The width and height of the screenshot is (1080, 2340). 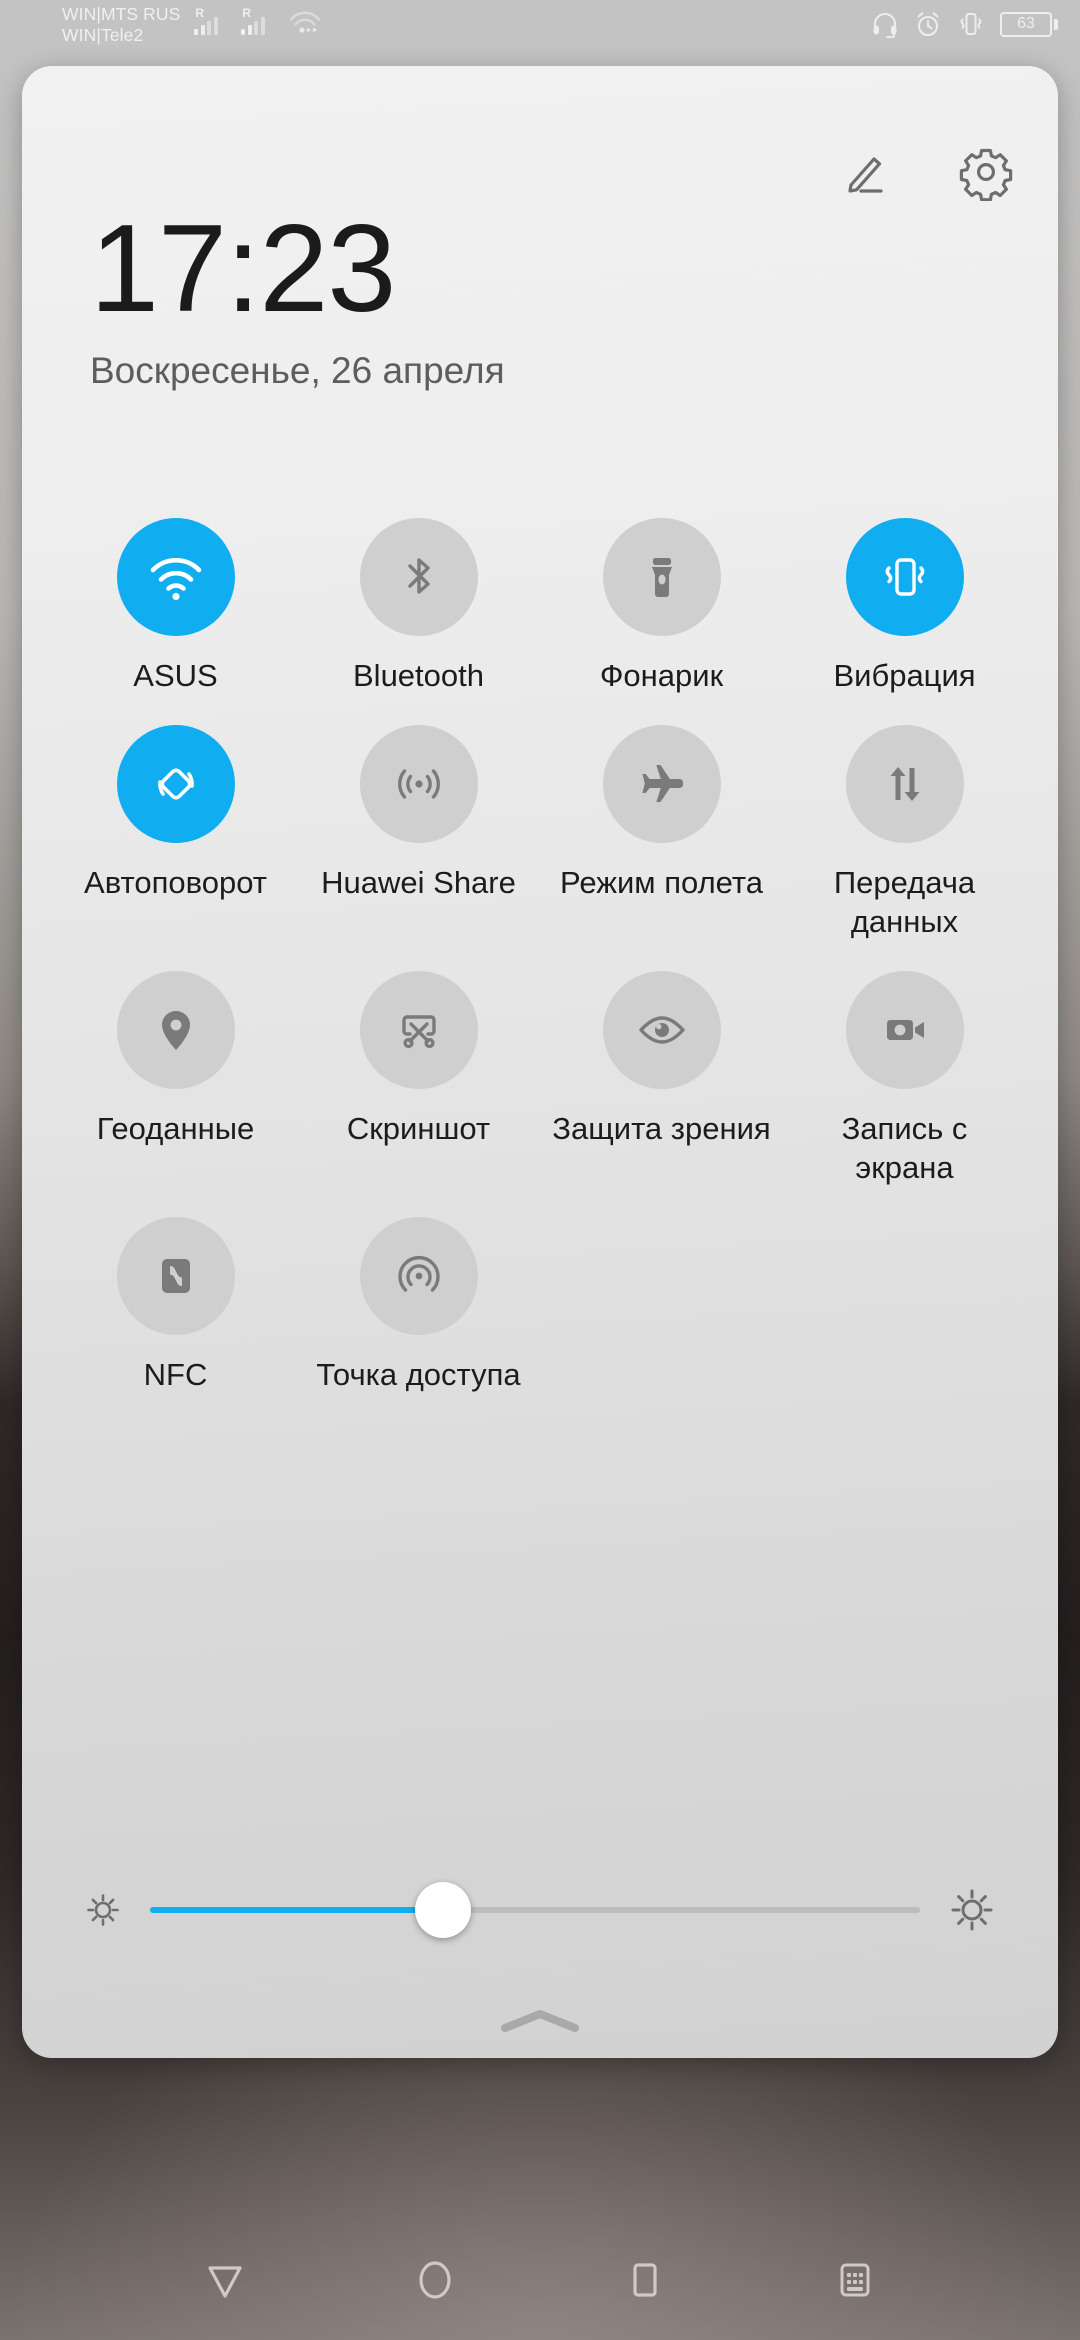 What do you see at coordinates (103, 1910) in the screenshot?
I see `brightness-low-icon` at bounding box center [103, 1910].